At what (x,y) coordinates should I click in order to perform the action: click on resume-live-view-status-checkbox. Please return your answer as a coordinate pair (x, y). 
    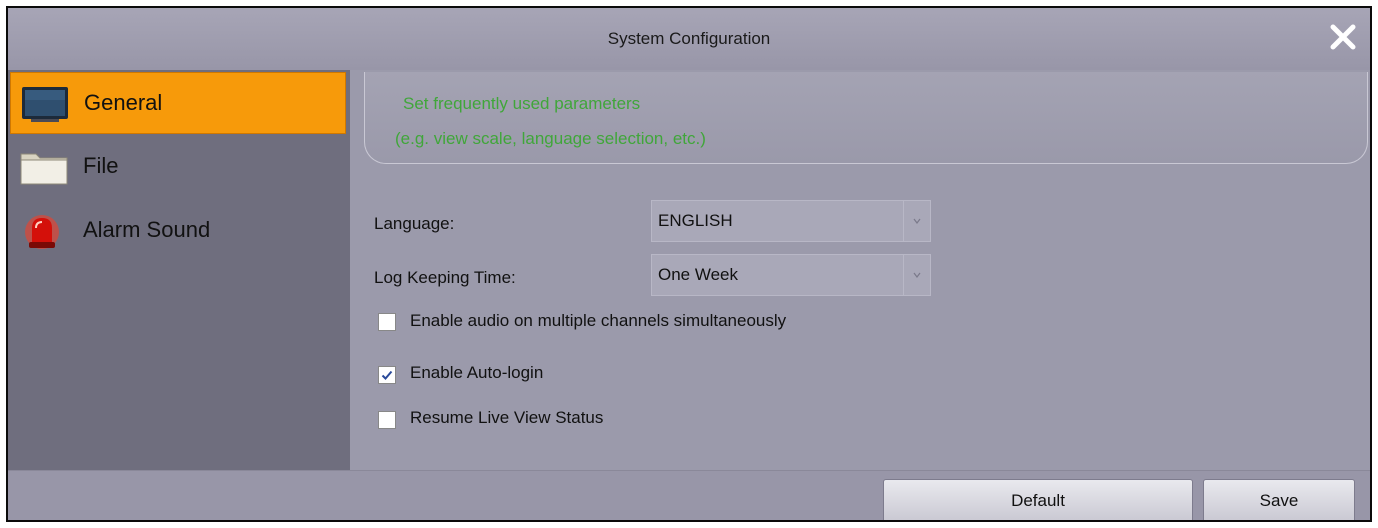
    Looking at the image, I should click on (387, 420).